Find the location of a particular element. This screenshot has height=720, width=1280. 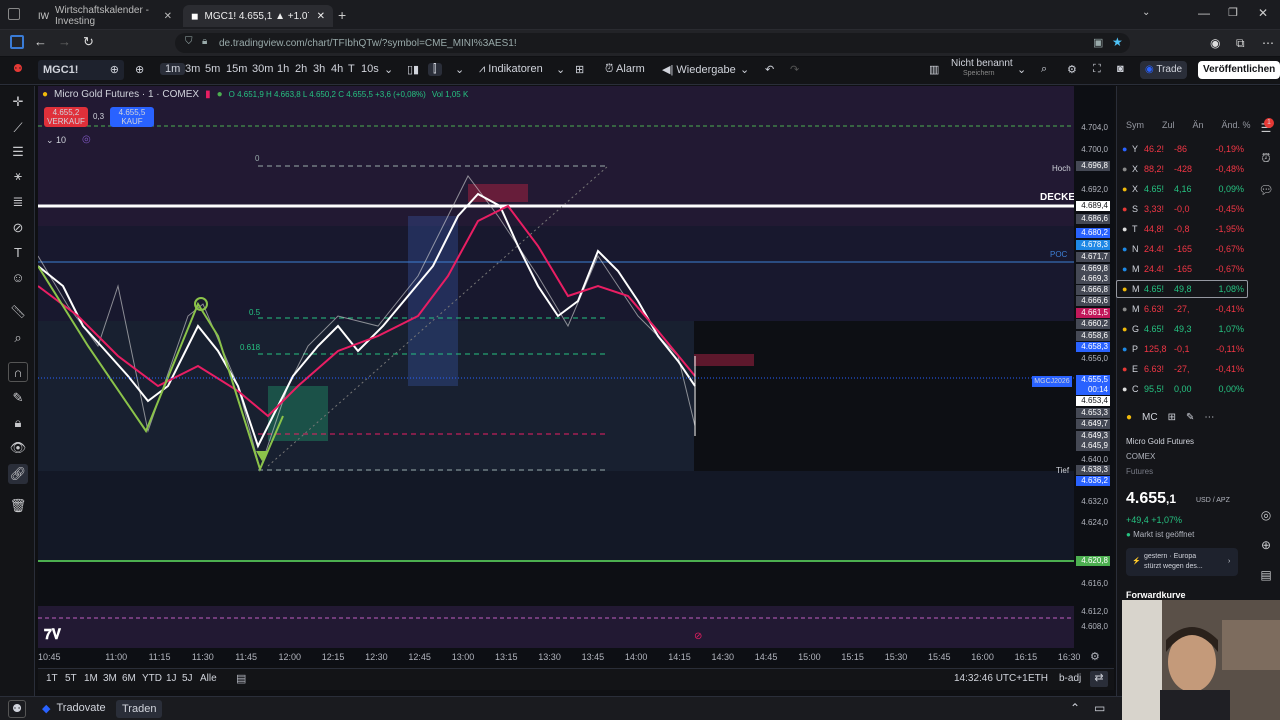

ruler-icon: 📏︎ is located at coordinates (18, 312).